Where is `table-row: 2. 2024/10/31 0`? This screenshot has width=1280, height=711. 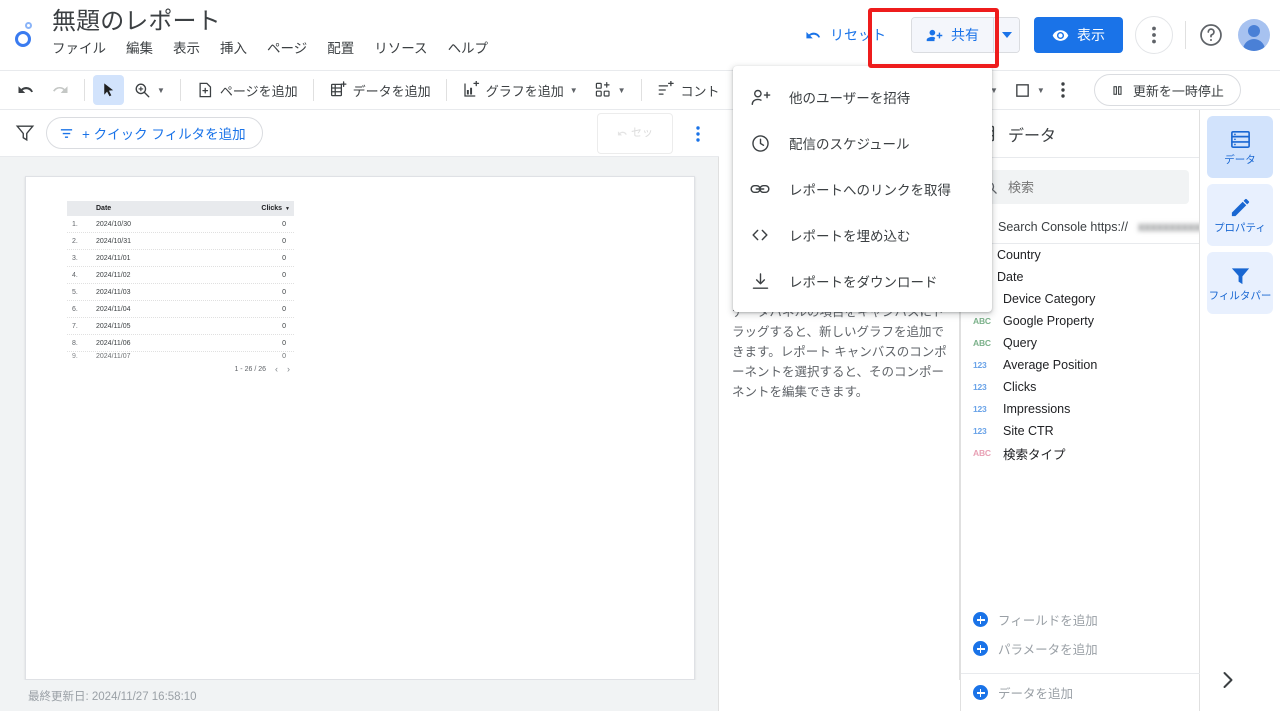
table-row: 2. 2024/10/31 0 is located at coordinates (180, 241).